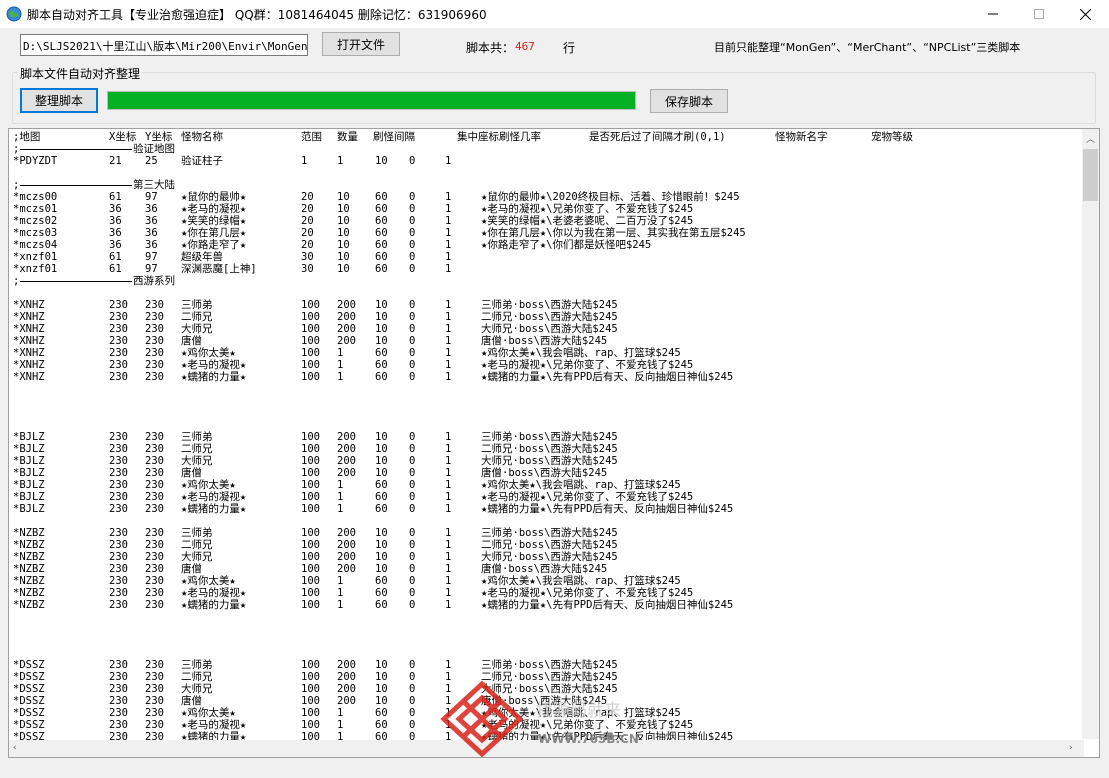 Image resolution: width=1109 pixels, height=778 pixels. What do you see at coordinates (993, 14) in the screenshot?
I see `minimize-button` at bounding box center [993, 14].